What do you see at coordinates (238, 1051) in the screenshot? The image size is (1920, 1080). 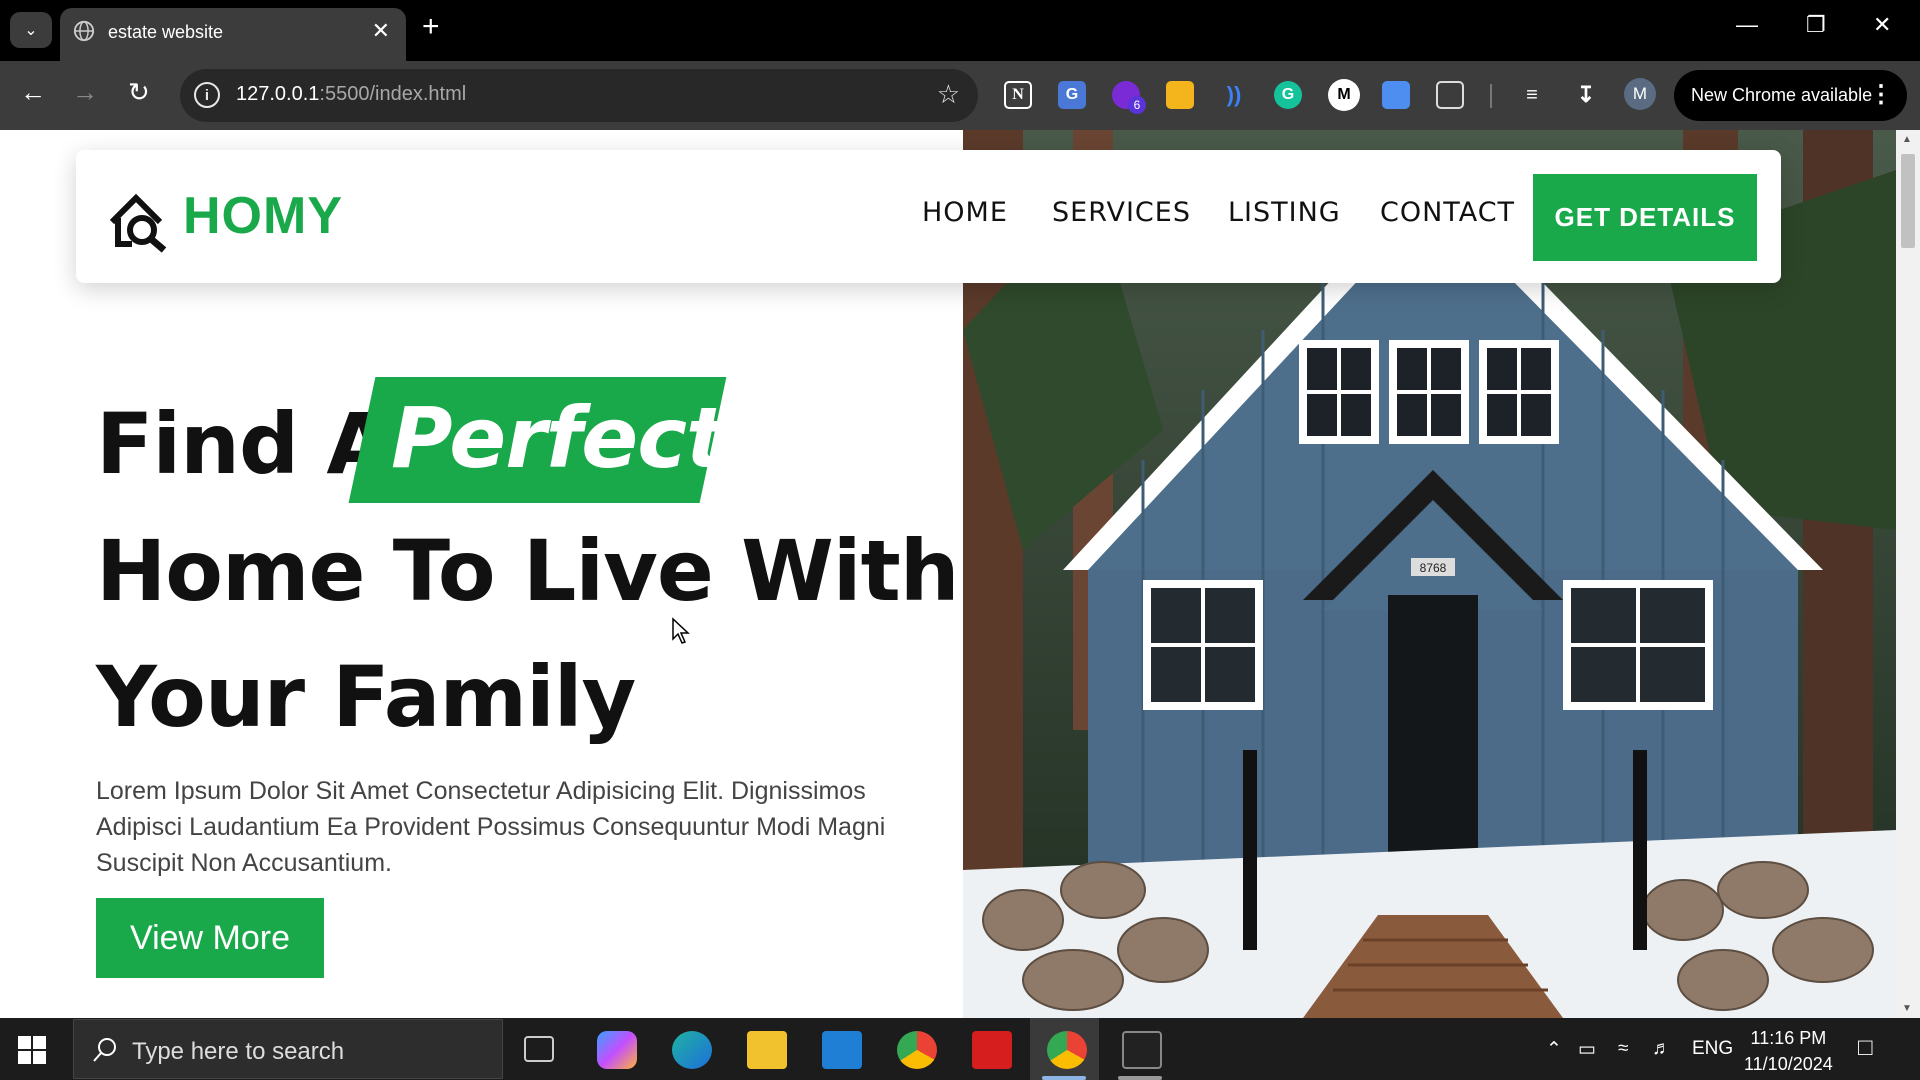 I see `taskbar-search-placeholder: Type here to search` at bounding box center [238, 1051].